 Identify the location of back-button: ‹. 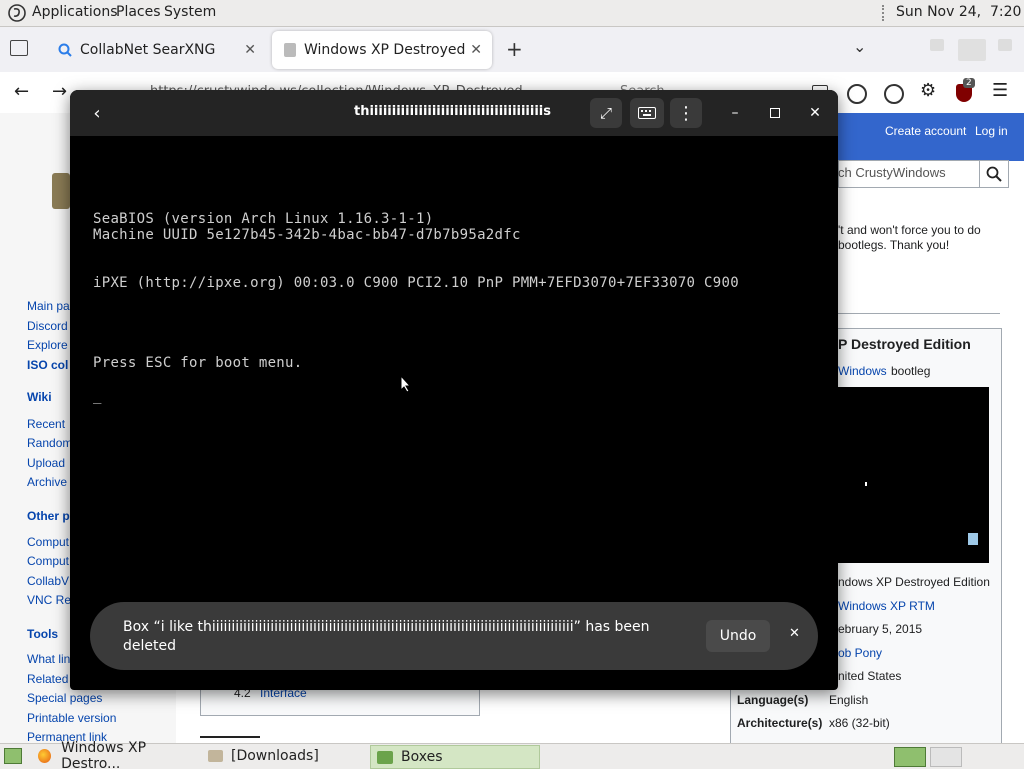
(97, 113).